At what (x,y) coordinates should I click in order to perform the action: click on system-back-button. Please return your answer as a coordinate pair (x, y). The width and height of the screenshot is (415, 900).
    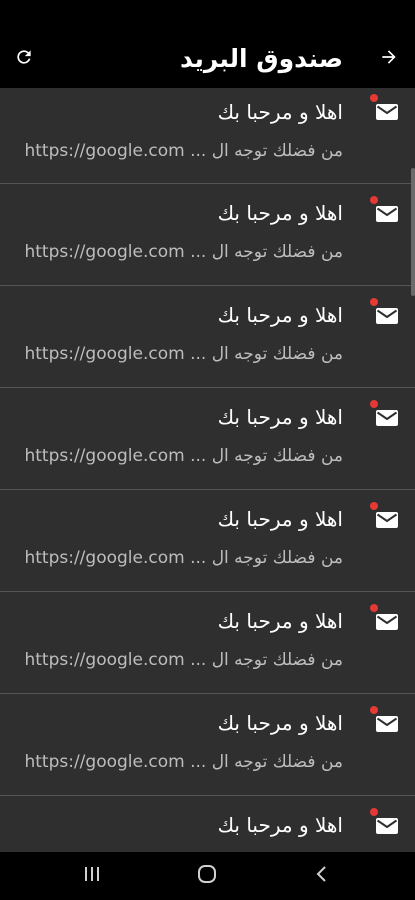
    Looking at the image, I should click on (322, 876).